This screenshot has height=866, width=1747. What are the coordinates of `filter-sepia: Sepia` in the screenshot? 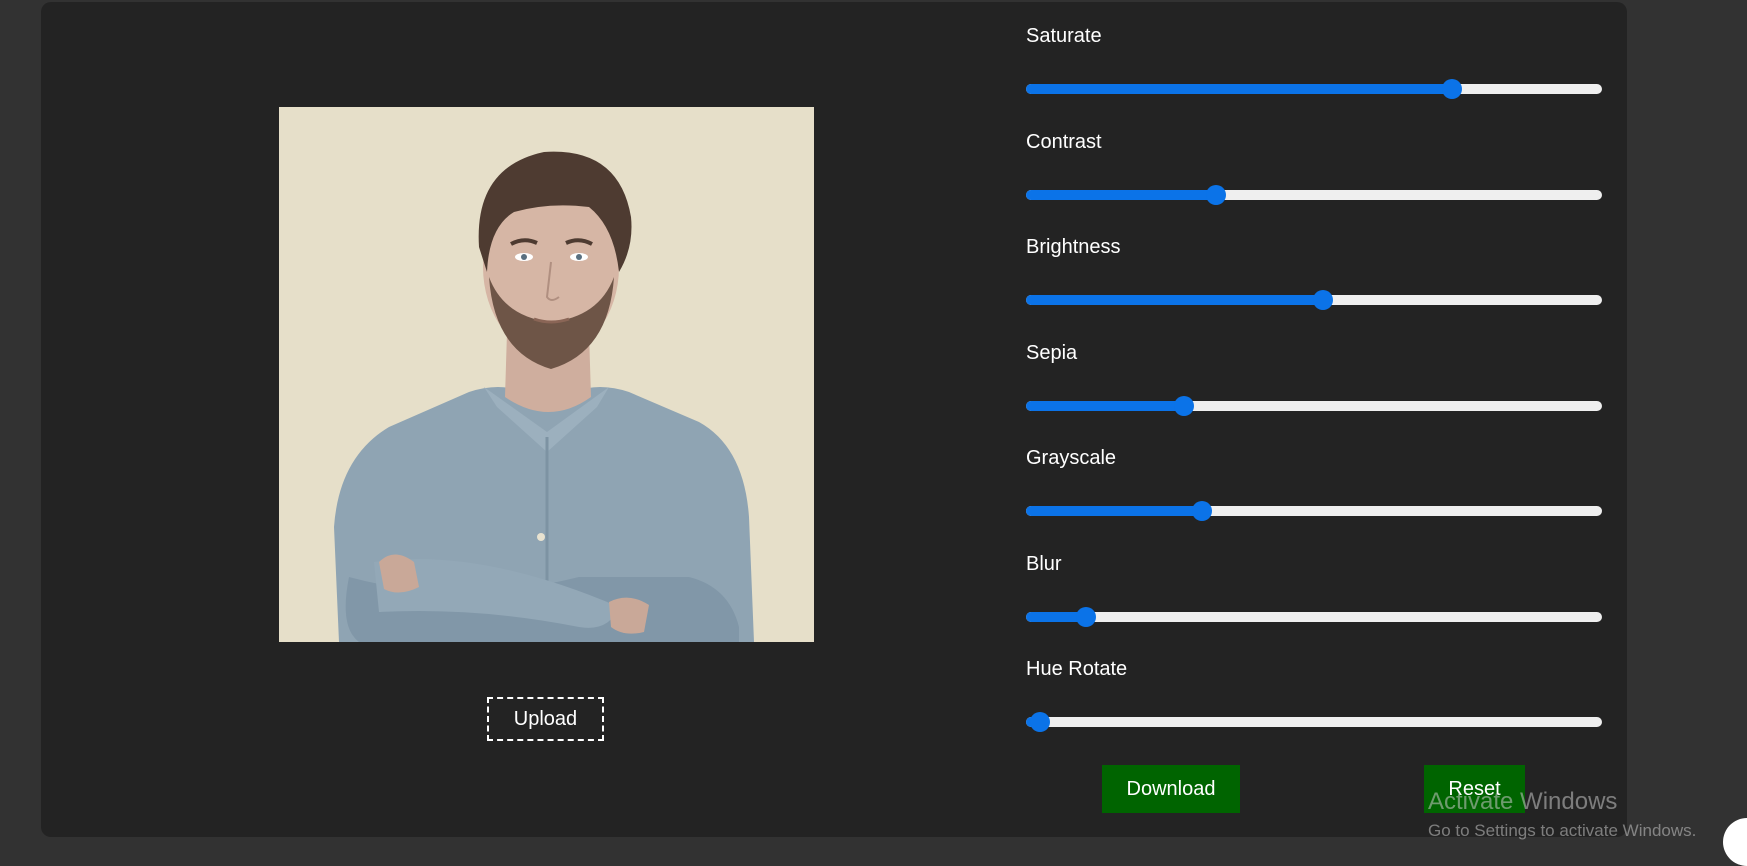 It's located at (1314, 394).